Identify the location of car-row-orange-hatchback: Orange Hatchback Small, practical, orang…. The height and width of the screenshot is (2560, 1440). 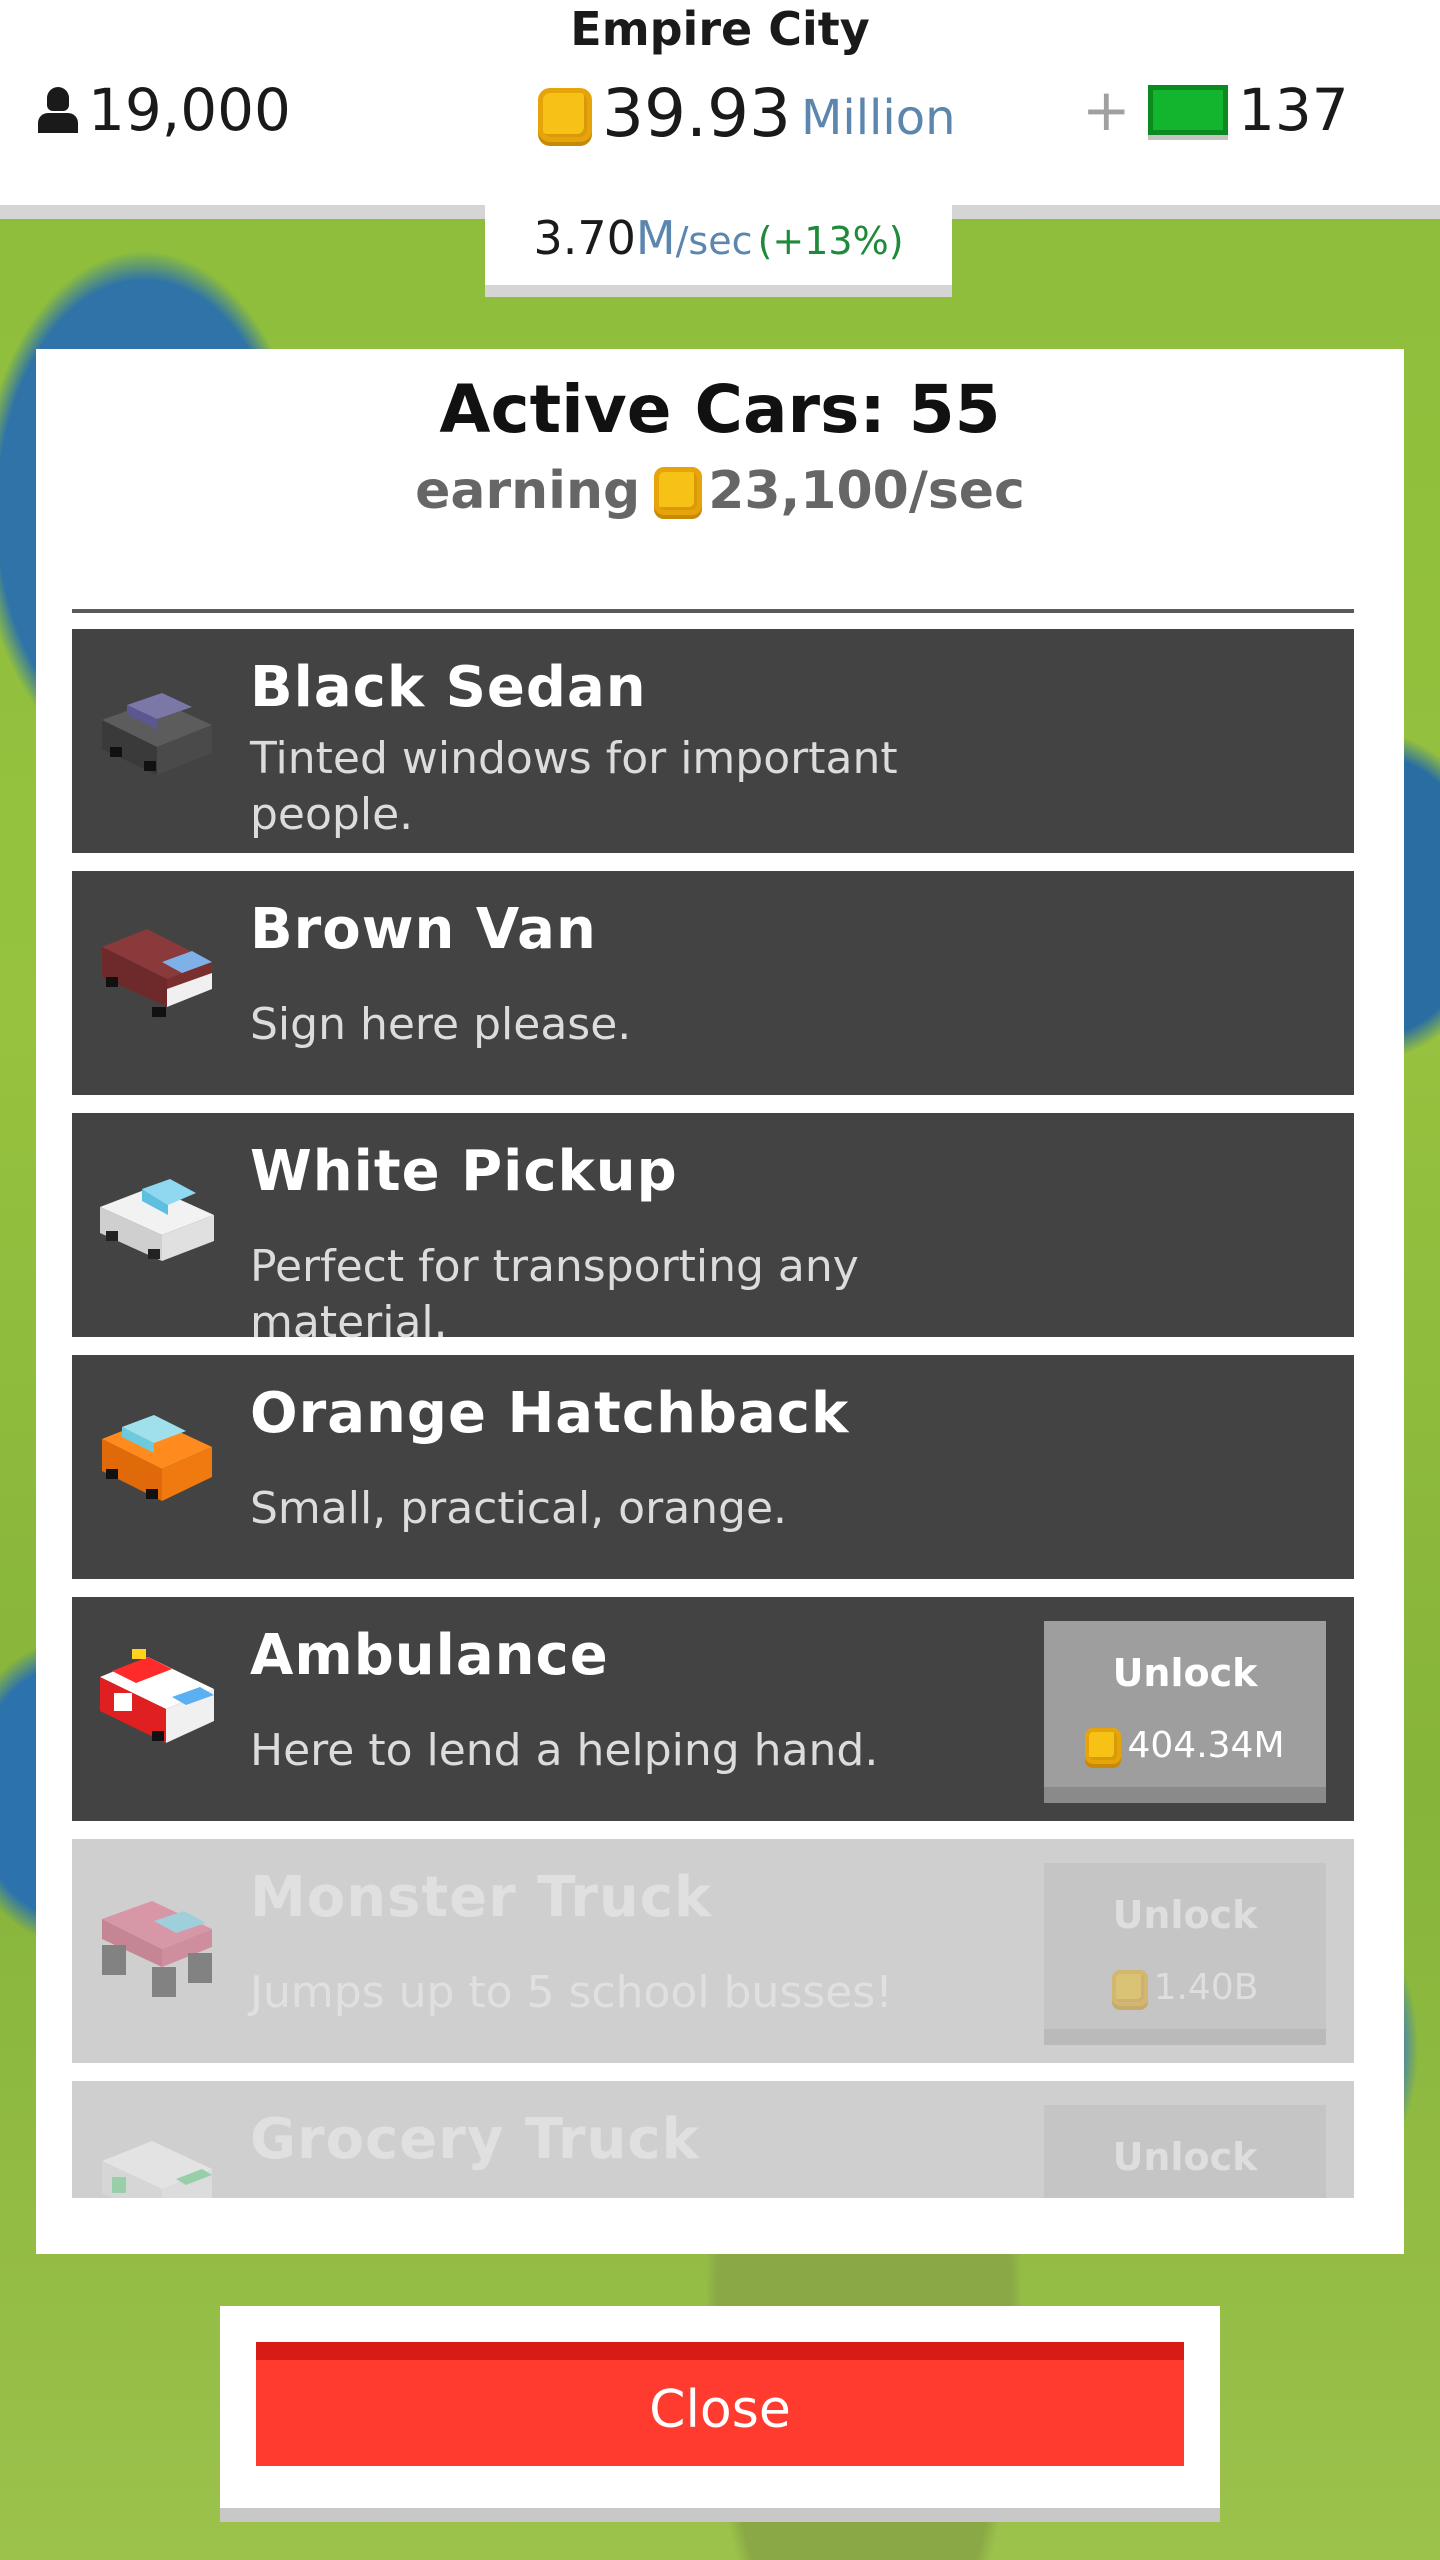
(713, 1467).